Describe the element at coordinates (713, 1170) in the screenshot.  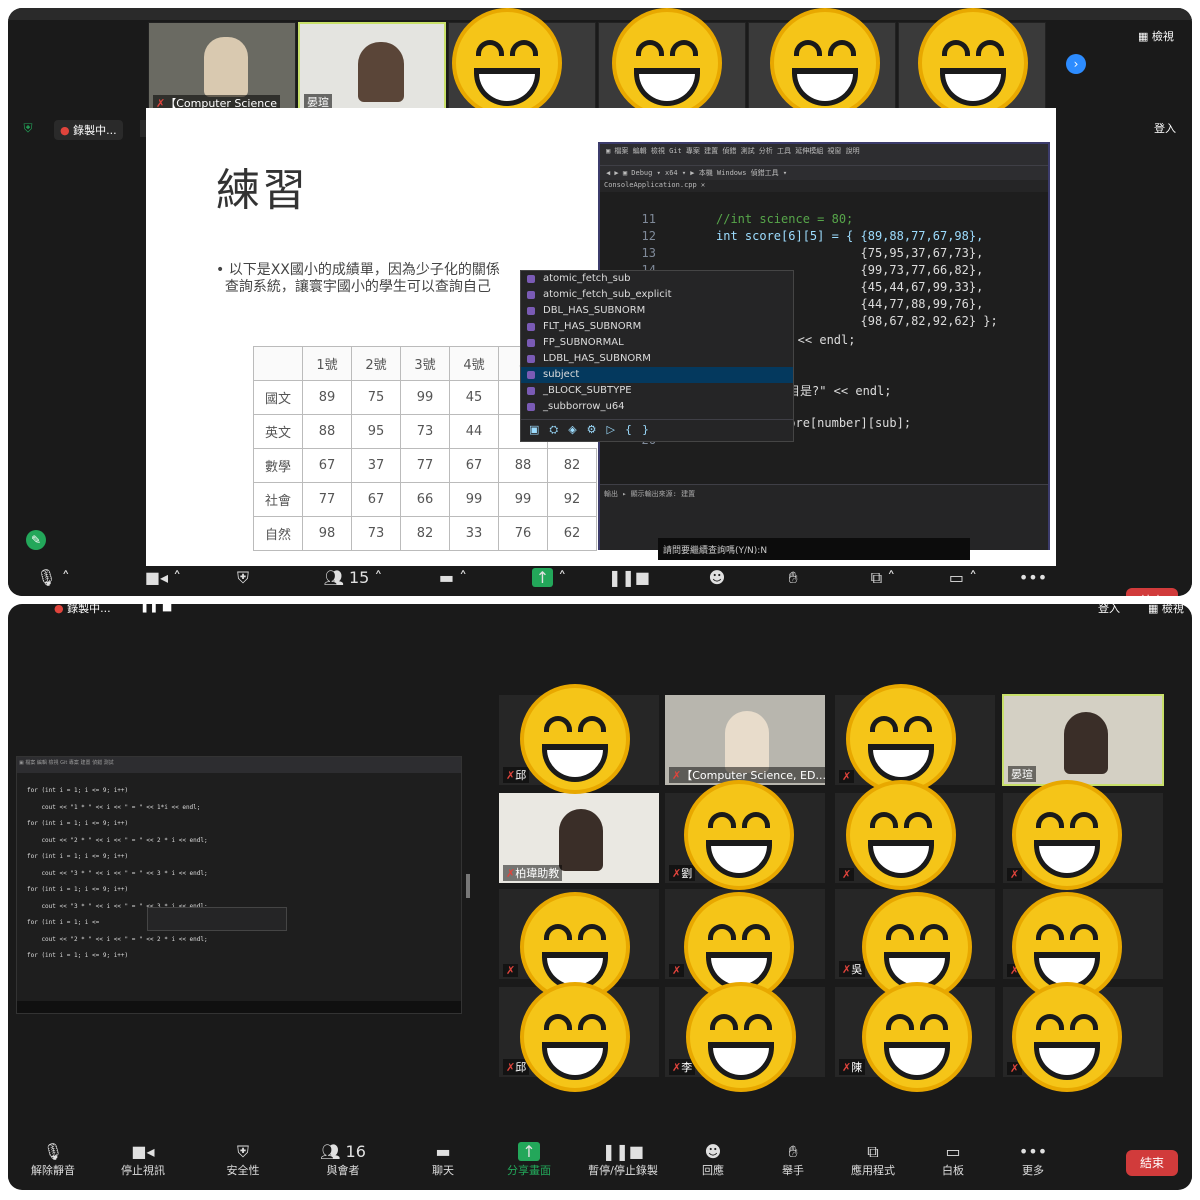
I see `control-label: 回應` at that location.